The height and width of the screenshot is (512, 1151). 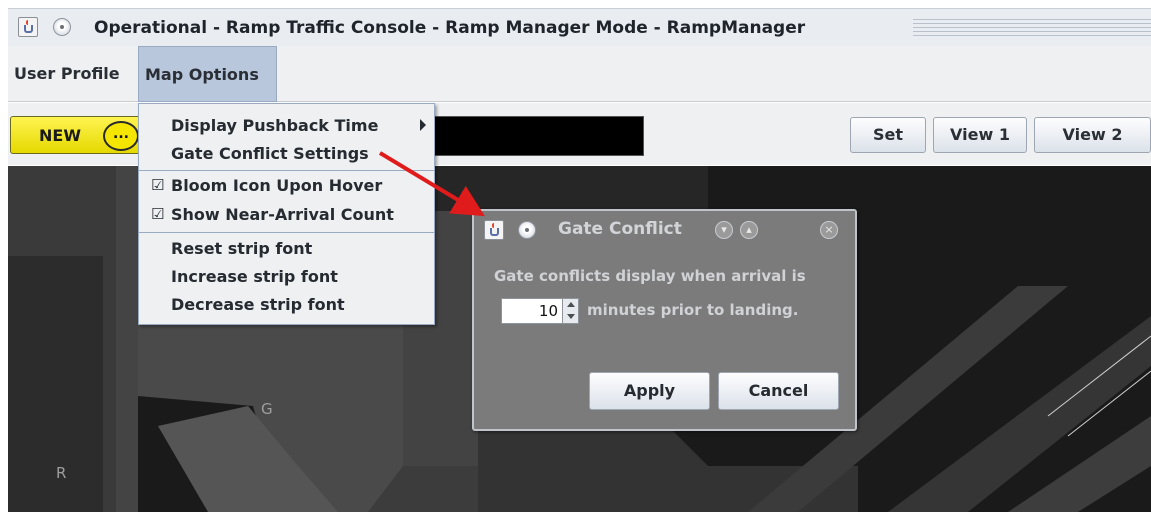 I want to click on minimize-icon: ▾, so click(x=724, y=230).